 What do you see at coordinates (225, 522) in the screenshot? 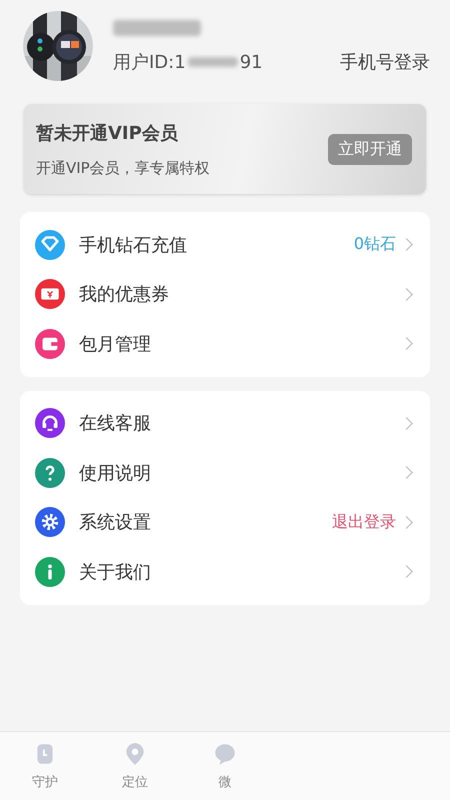
I see `menu-item: 系统设置 退出登录` at bounding box center [225, 522].